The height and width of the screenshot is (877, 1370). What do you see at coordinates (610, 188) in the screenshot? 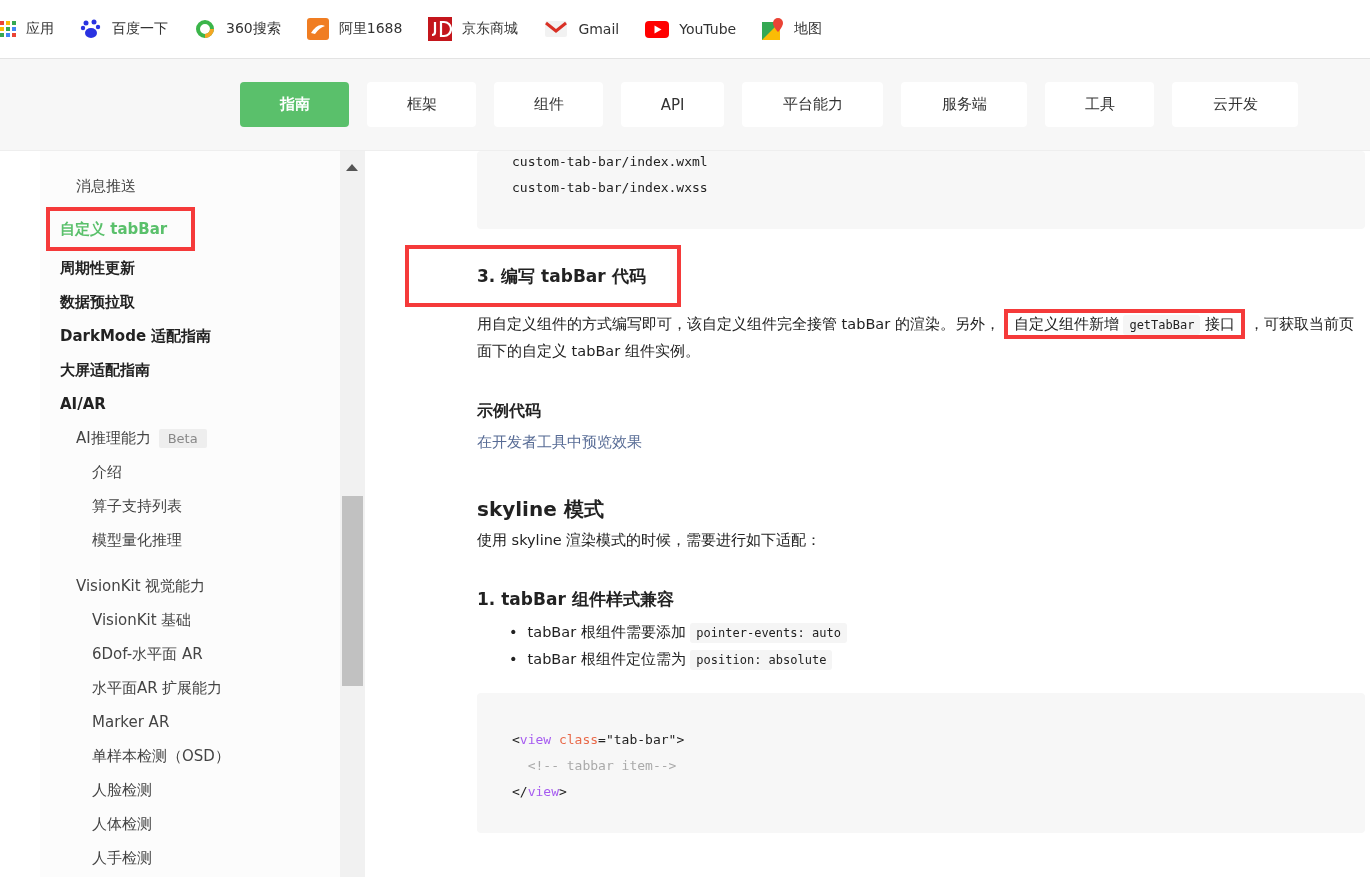
I see `code-line: custom-tab-bar/index.wxss` at bounding box center [610, 188].